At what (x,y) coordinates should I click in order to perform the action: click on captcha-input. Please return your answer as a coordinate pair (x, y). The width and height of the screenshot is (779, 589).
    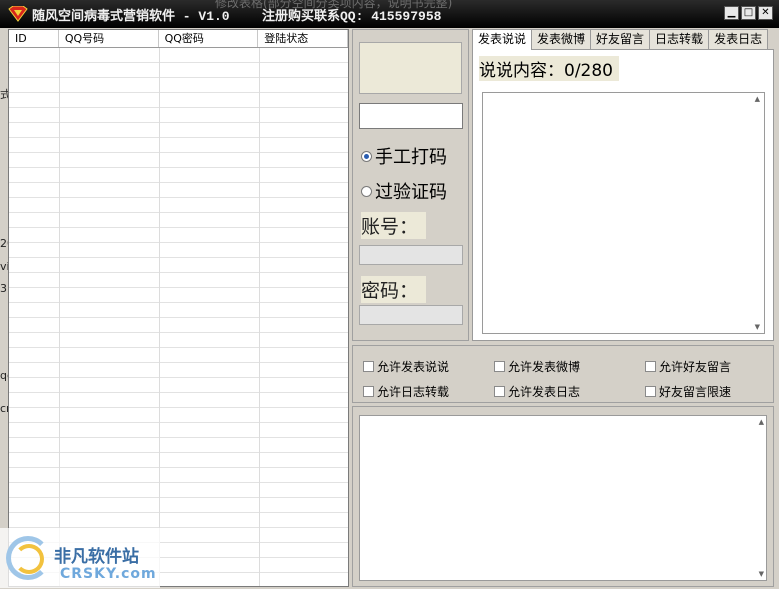
    Looking at the image, I should click on (411, 116).